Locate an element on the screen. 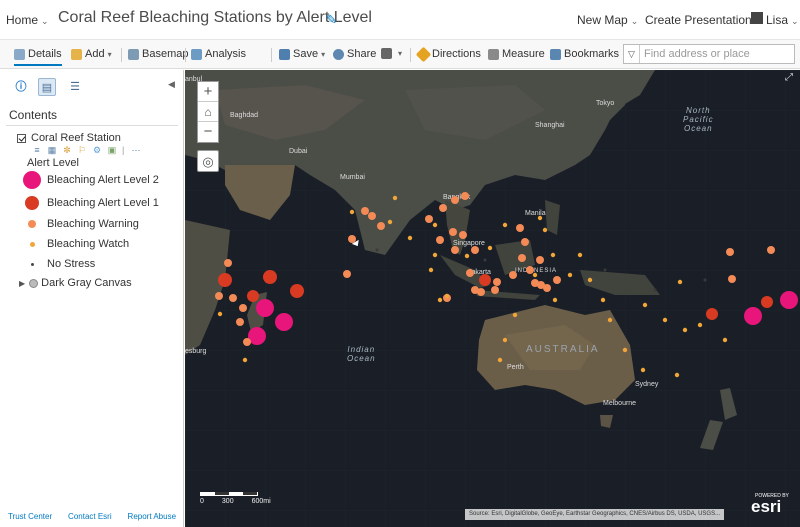 This screenshot has height=527, width=800. fullscreen-icon: ⤢ is located at coordinates (791, 78).